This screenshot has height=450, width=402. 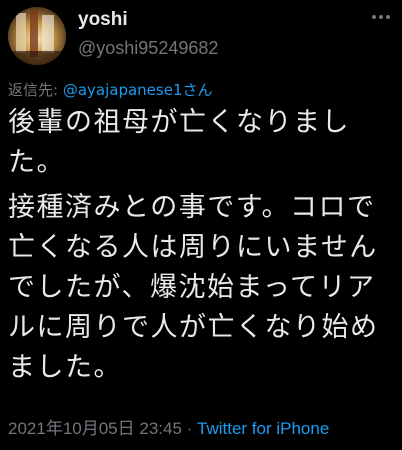 I want to click on tweet-timestamp: 2021年10月05日 23:45, so click(x=95, y=428).